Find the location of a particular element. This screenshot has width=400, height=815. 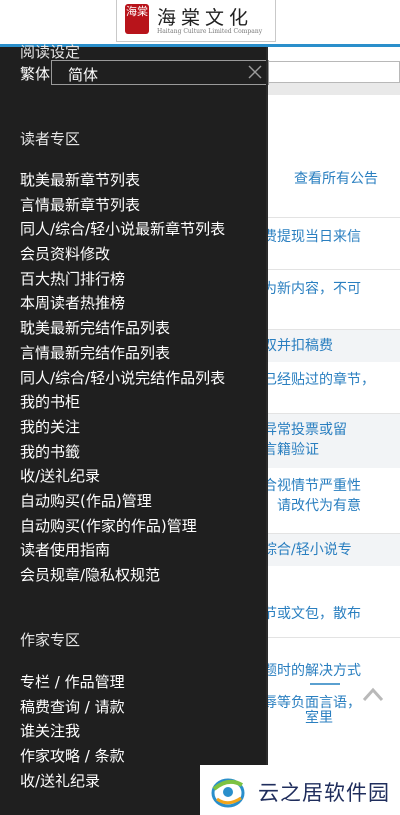

menu-item-fanfic-latest-chapters: 同人/综合/轻小说最新章节列表 is located at coordinates (122, 229).